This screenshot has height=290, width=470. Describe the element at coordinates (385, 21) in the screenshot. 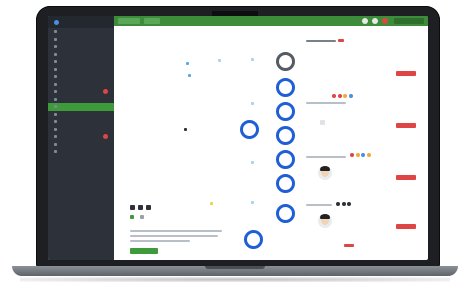

I see `avatar-icon` at that location.